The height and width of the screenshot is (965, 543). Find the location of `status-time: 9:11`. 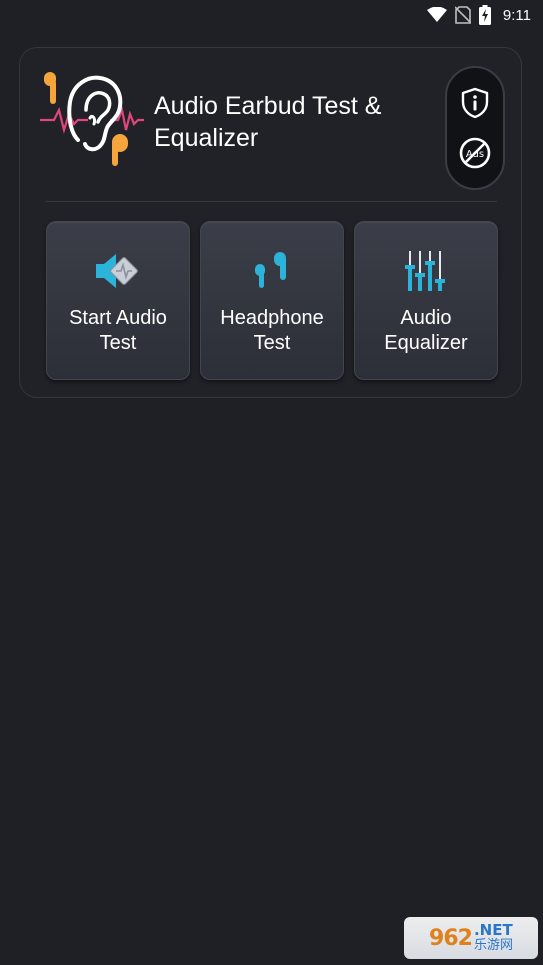

status-time: 9:11 is located at coordinates (516, 15).